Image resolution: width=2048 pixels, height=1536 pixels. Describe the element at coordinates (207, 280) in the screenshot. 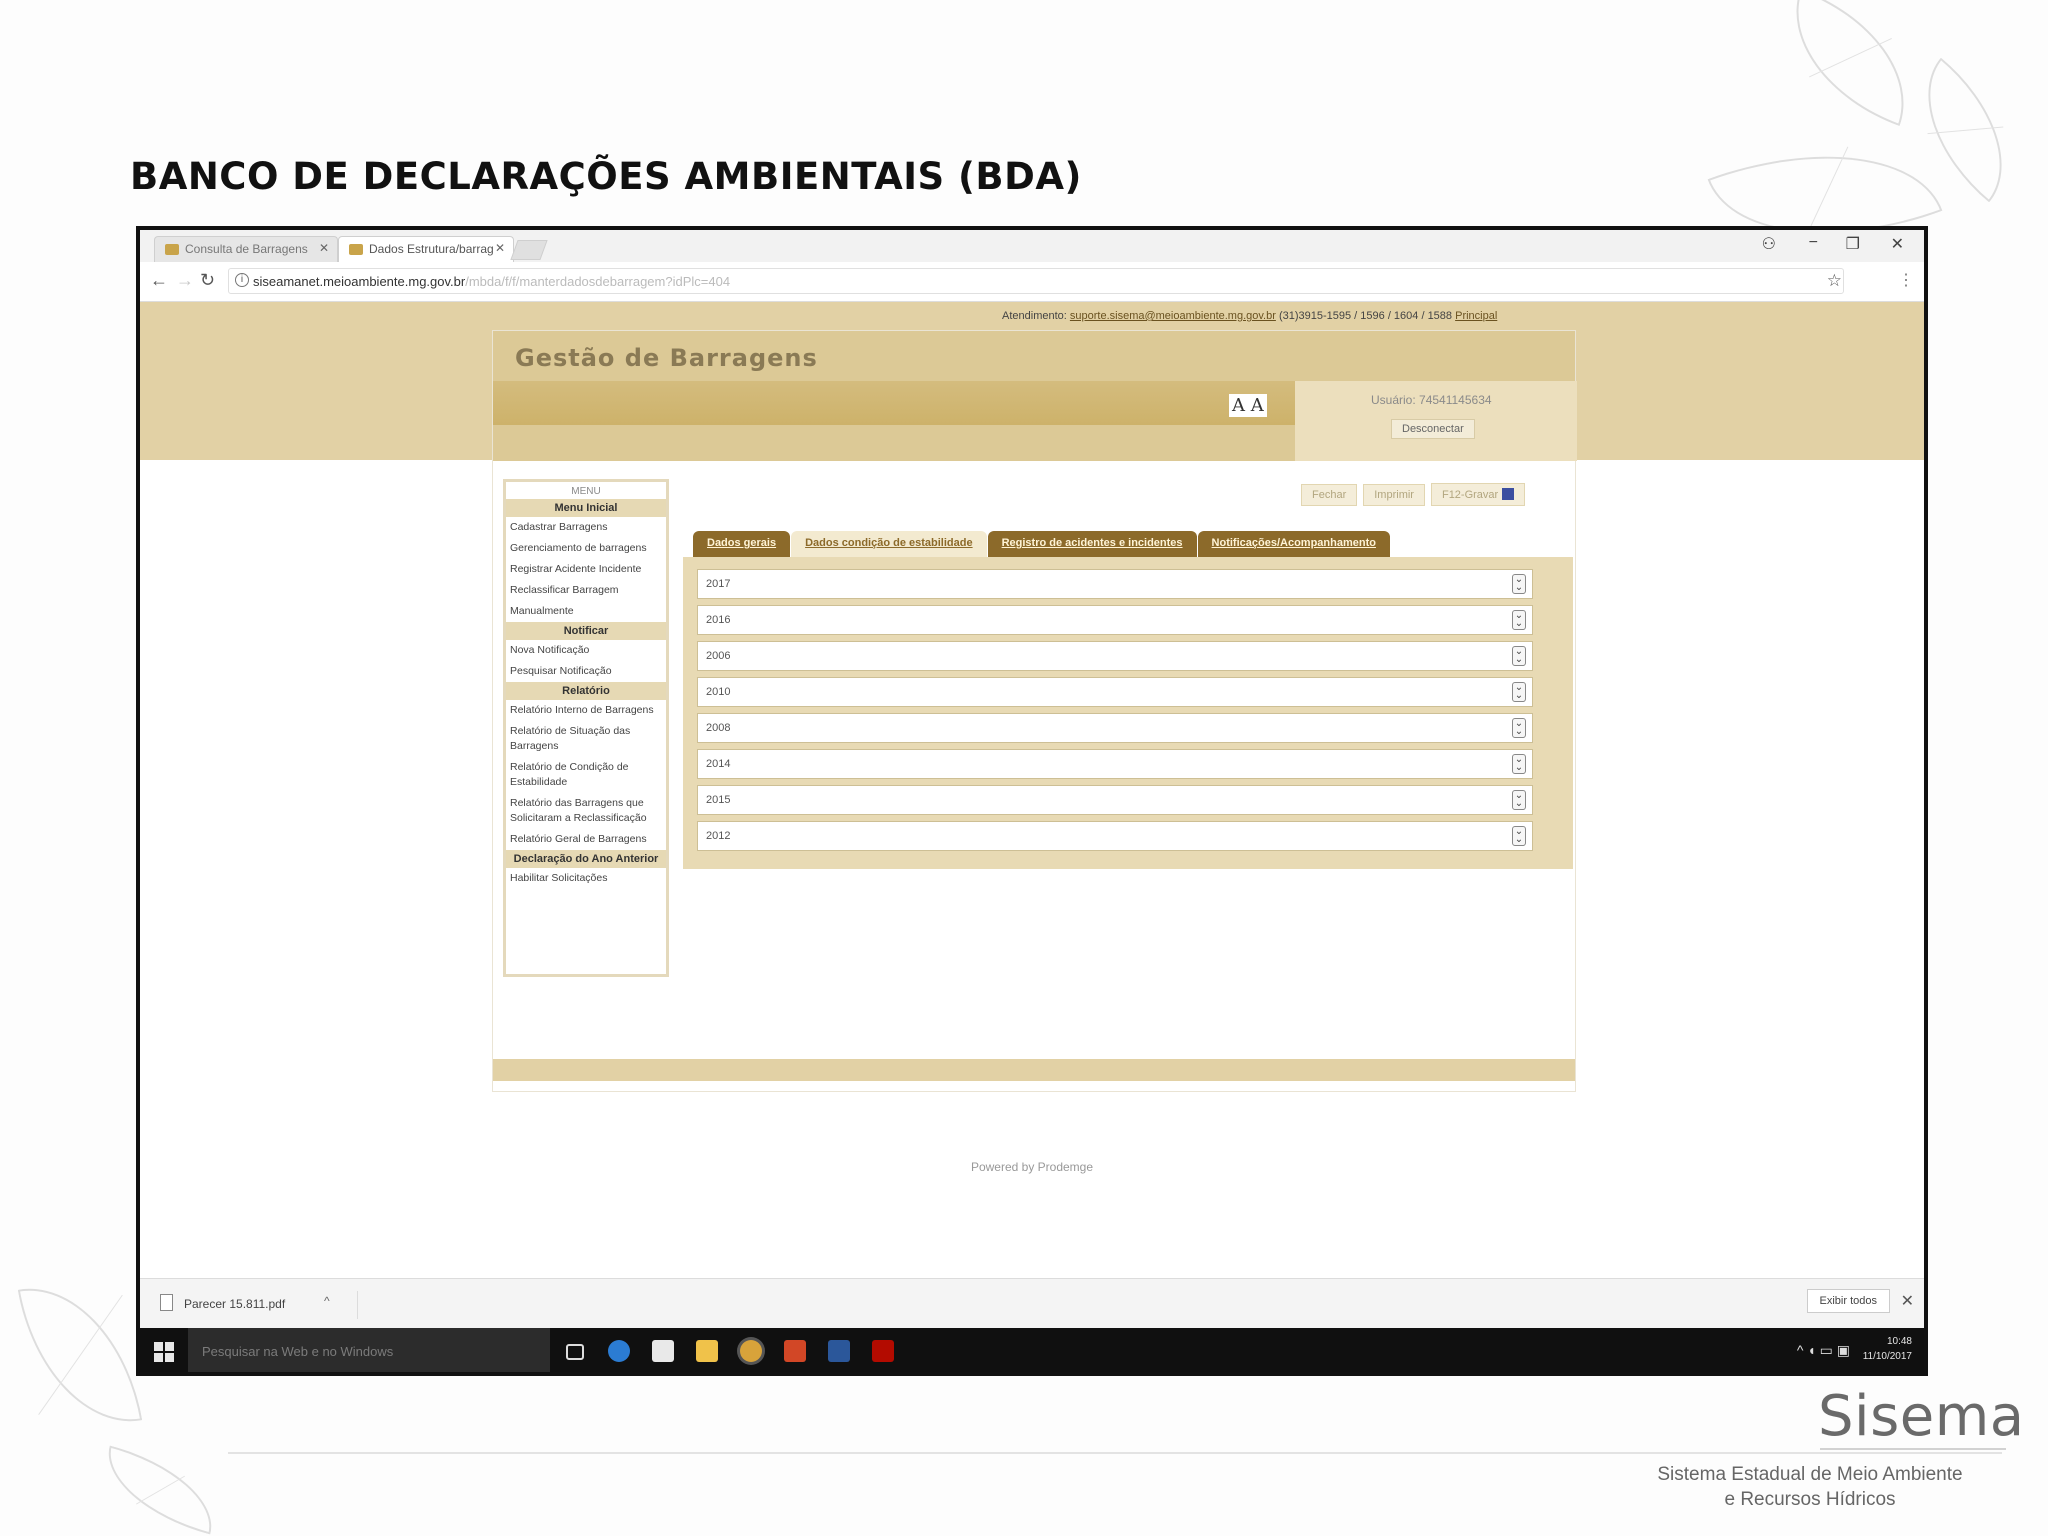

I see `reload-icon: ↻` at that location.